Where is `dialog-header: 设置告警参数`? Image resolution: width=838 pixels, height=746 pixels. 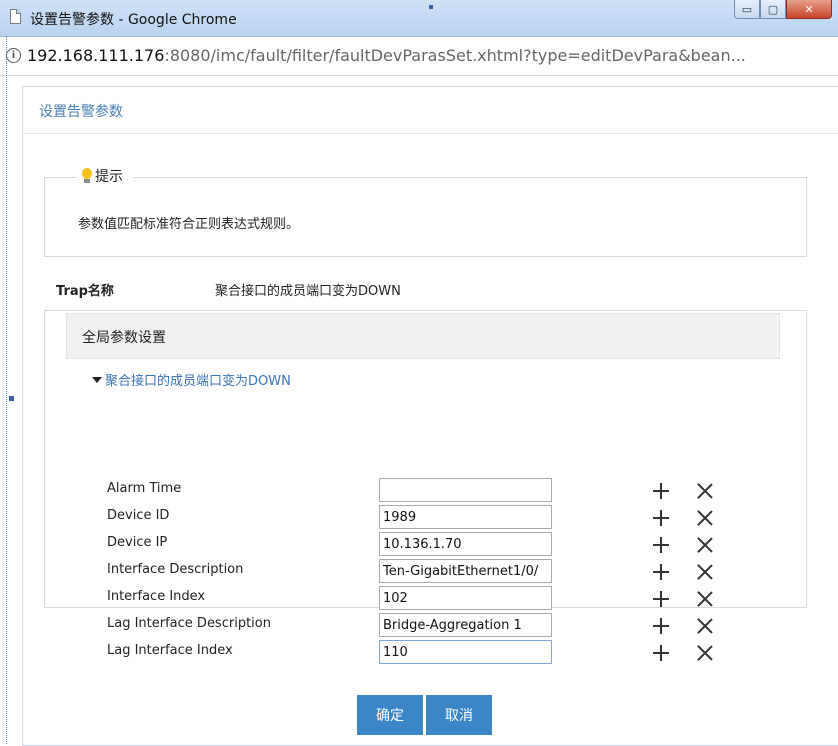
dialog-header: 设置告警参数 is located at coordinates (430, 110).